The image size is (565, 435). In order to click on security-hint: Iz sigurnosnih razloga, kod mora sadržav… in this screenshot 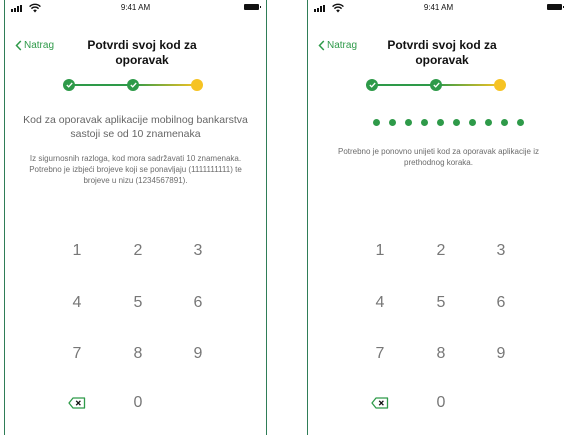, I will do `click(135, 169)`.